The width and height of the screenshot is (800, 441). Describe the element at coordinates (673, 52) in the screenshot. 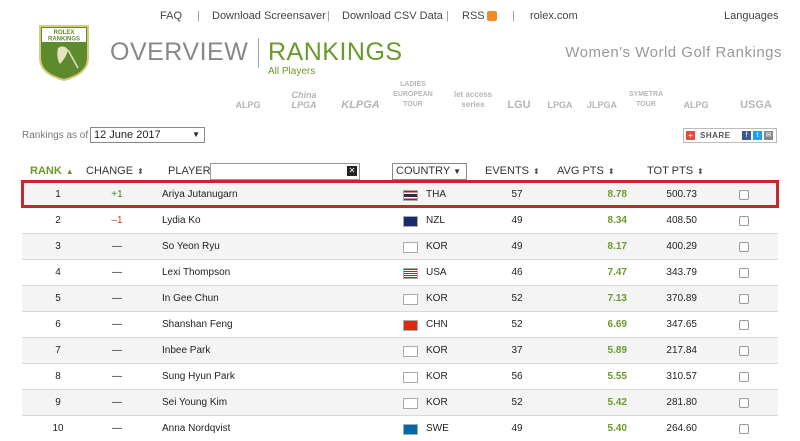

I see `site-tagline: Women's World Golf Rankings` at that location.